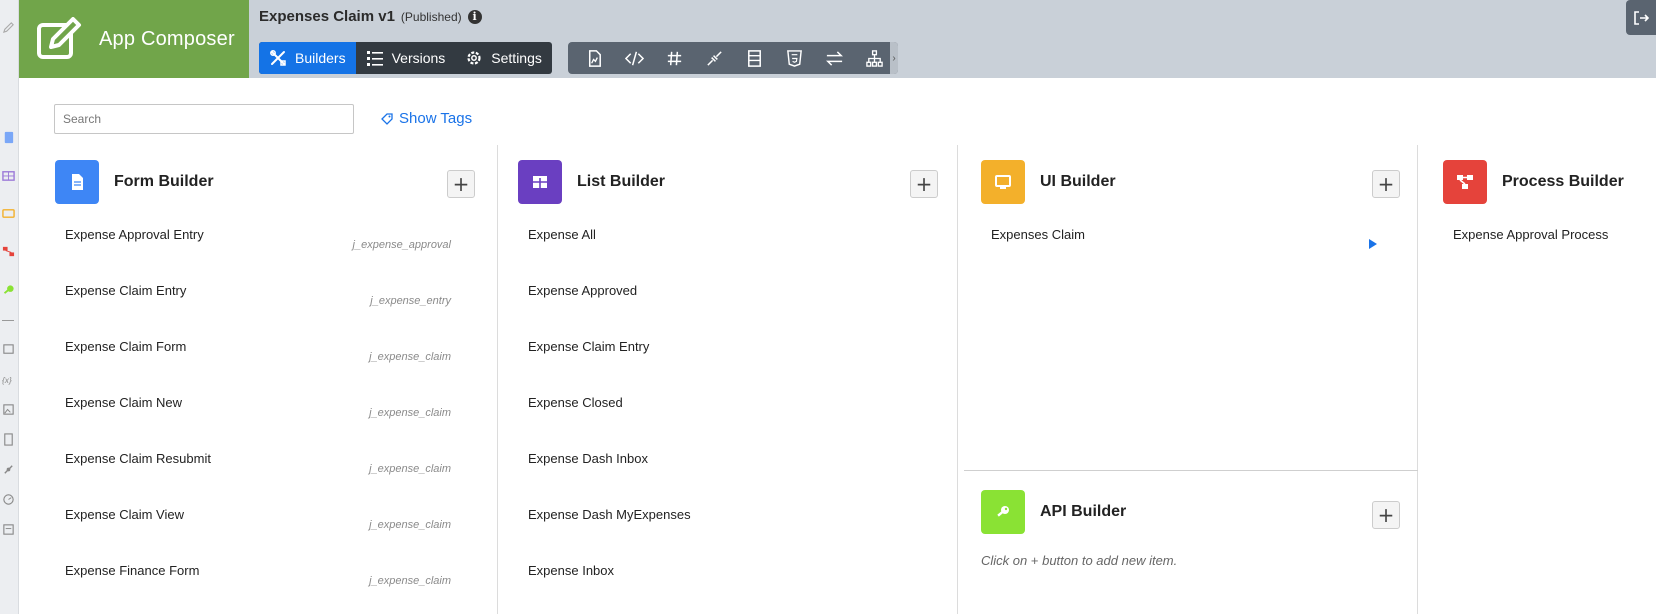  What do you see at coordinates (1373, 244) in the screenshot?
I see `play-icon` at bounding box center [1373, 244].